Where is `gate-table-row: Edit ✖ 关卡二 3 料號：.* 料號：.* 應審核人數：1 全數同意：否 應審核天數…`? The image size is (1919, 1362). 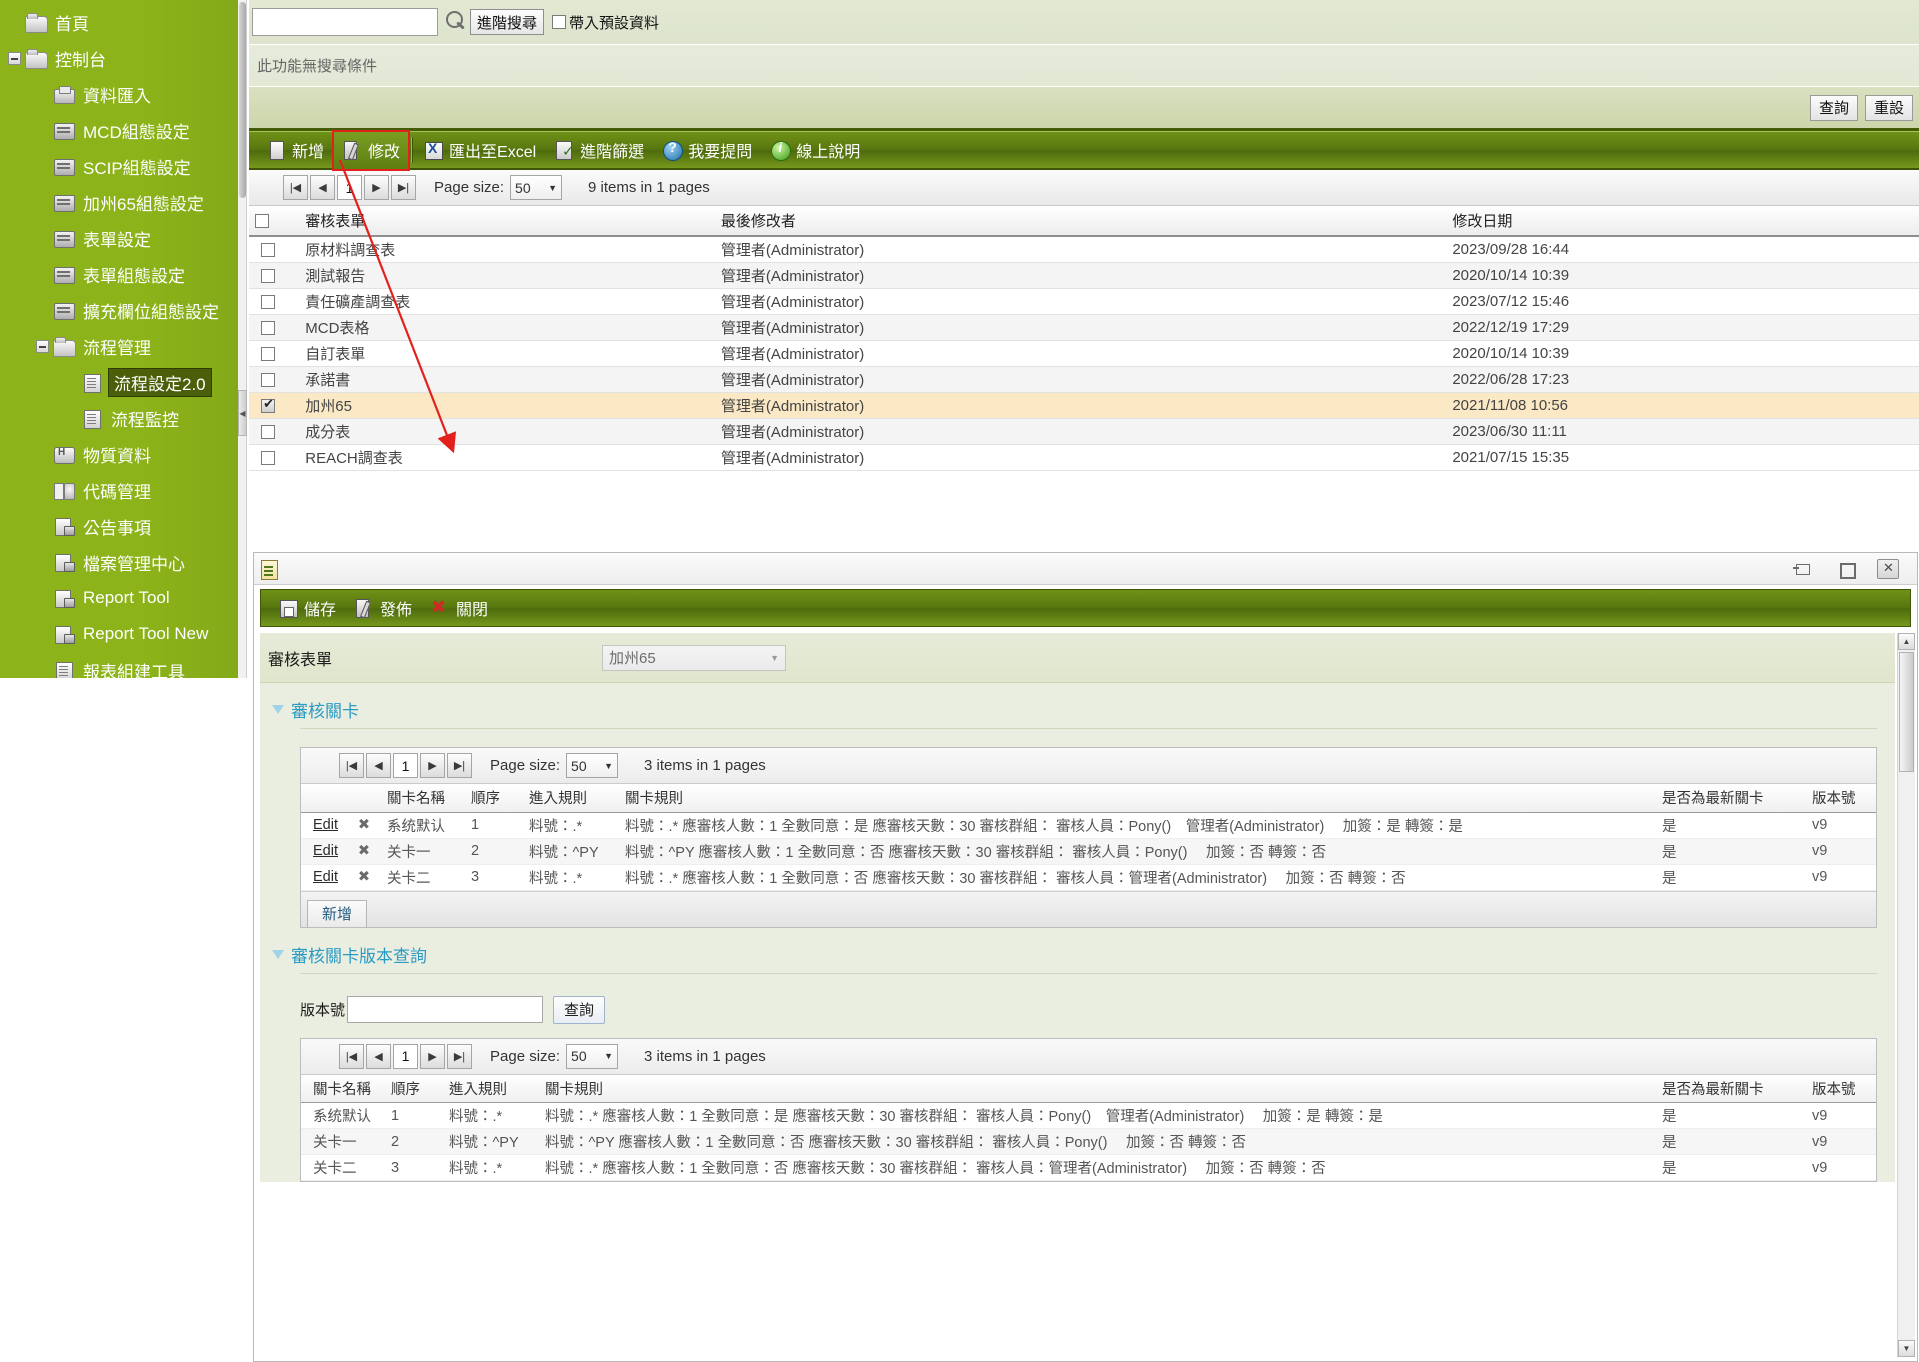
gate-table-row: Edit ✖ 关卡二 3 料號：.* 料號：.* 應審核人數：1 全數同意：否 應審核天數… is located at coordinates (1088, 877).